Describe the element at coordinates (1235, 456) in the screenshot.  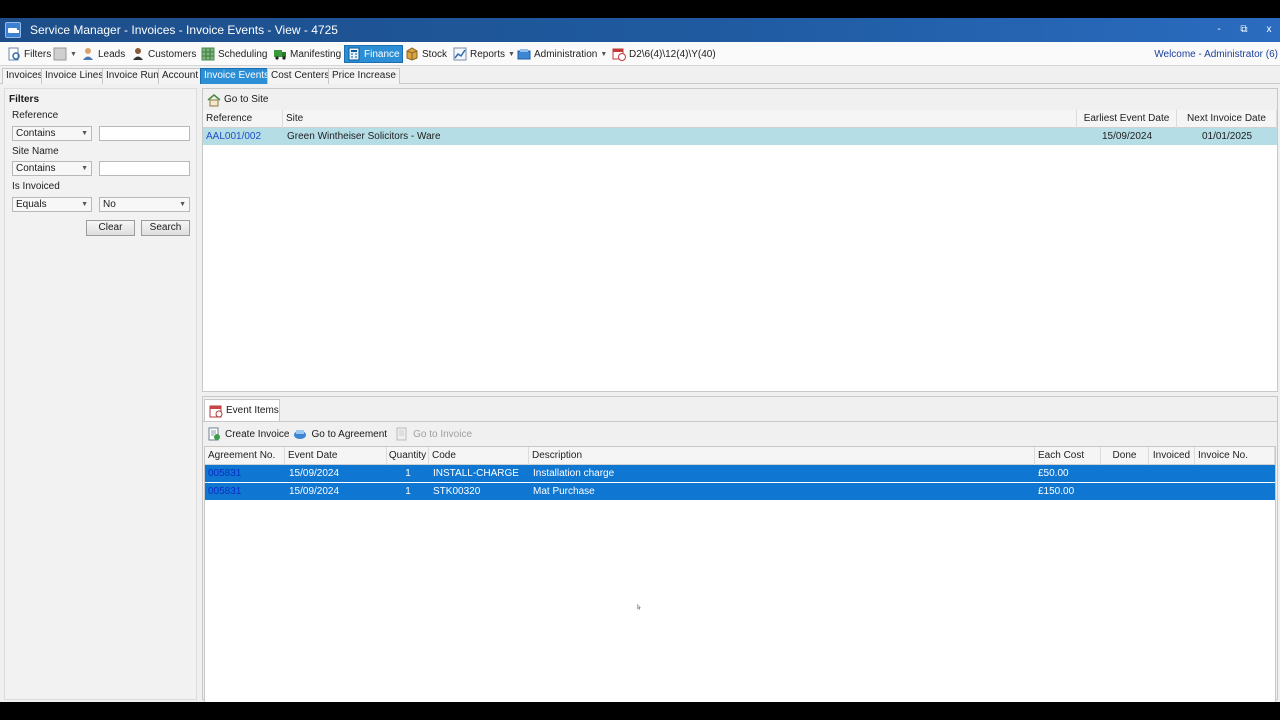
I see `col-invoice-no: Invoice No.` at that location.